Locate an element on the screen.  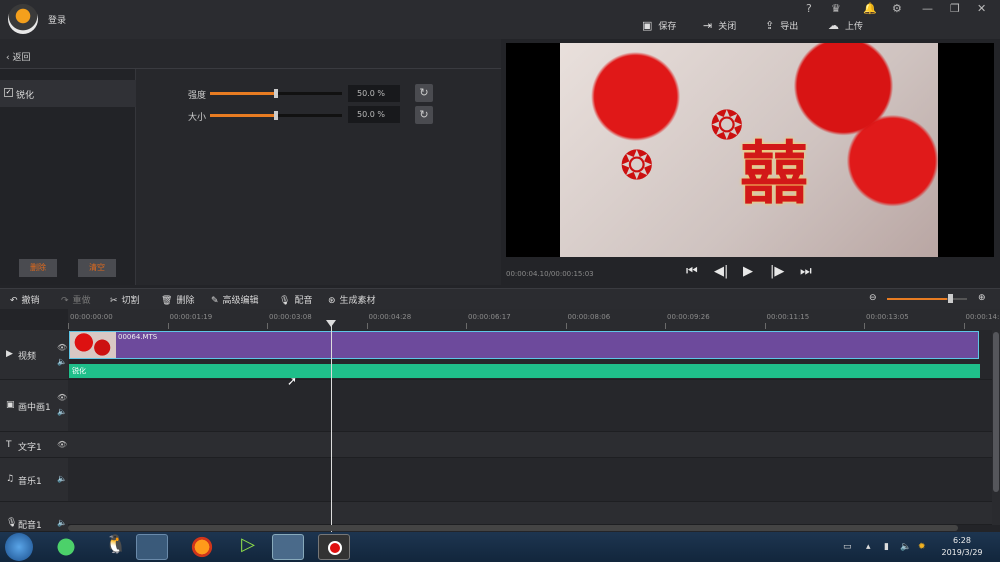
ruler-tick-label: 00:00:01:19 is located at coordinates (191, 317).